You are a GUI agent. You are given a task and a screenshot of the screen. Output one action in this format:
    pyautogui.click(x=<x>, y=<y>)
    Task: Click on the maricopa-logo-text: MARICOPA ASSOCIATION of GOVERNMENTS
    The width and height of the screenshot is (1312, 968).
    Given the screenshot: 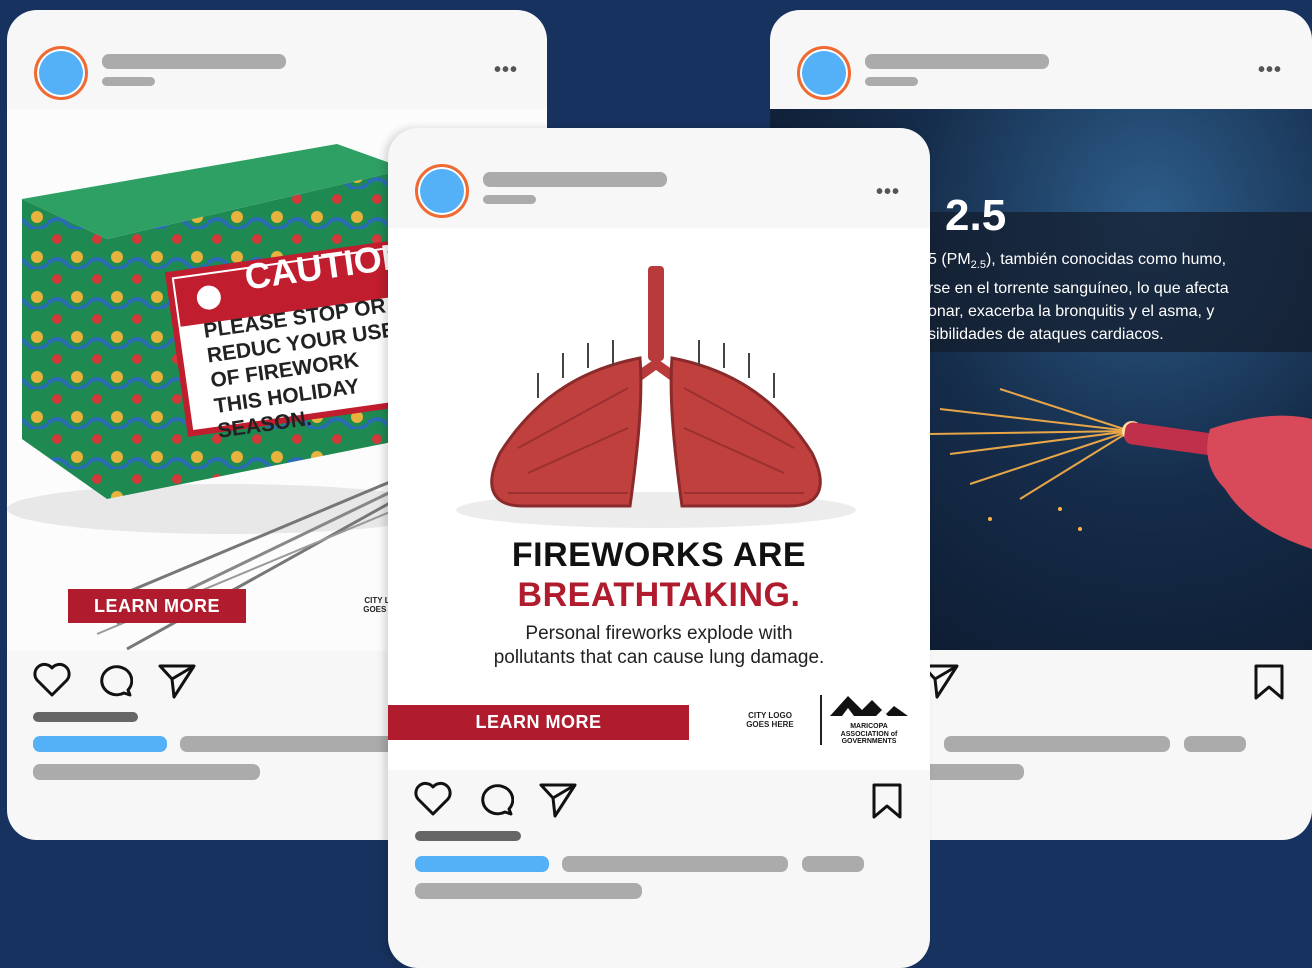 What is the action you would take?
    pyautogui.click(x=869, y=734)
    